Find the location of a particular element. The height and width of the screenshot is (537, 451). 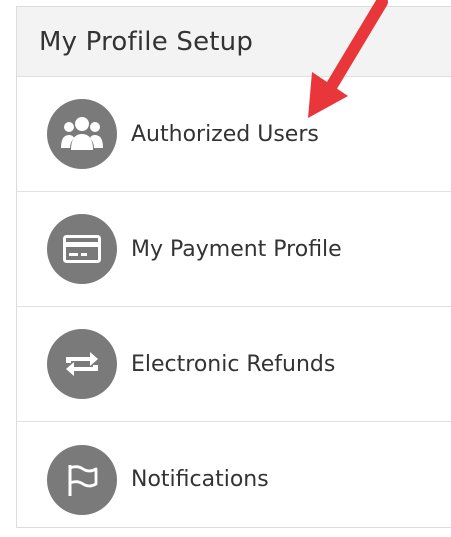

refresh-arrows-icon is located at coordinates (82, 364).